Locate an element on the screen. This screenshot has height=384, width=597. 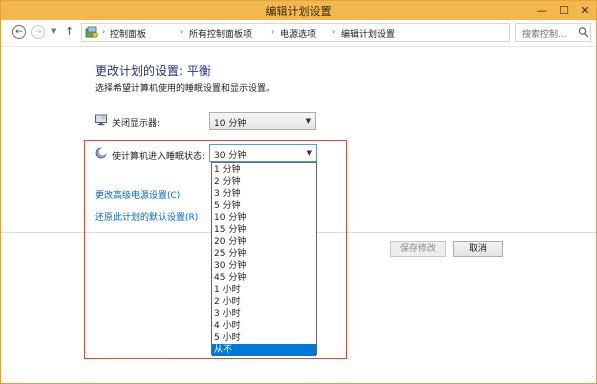
sleep-option: 30 分钟 is located at coordinates (264, 266).